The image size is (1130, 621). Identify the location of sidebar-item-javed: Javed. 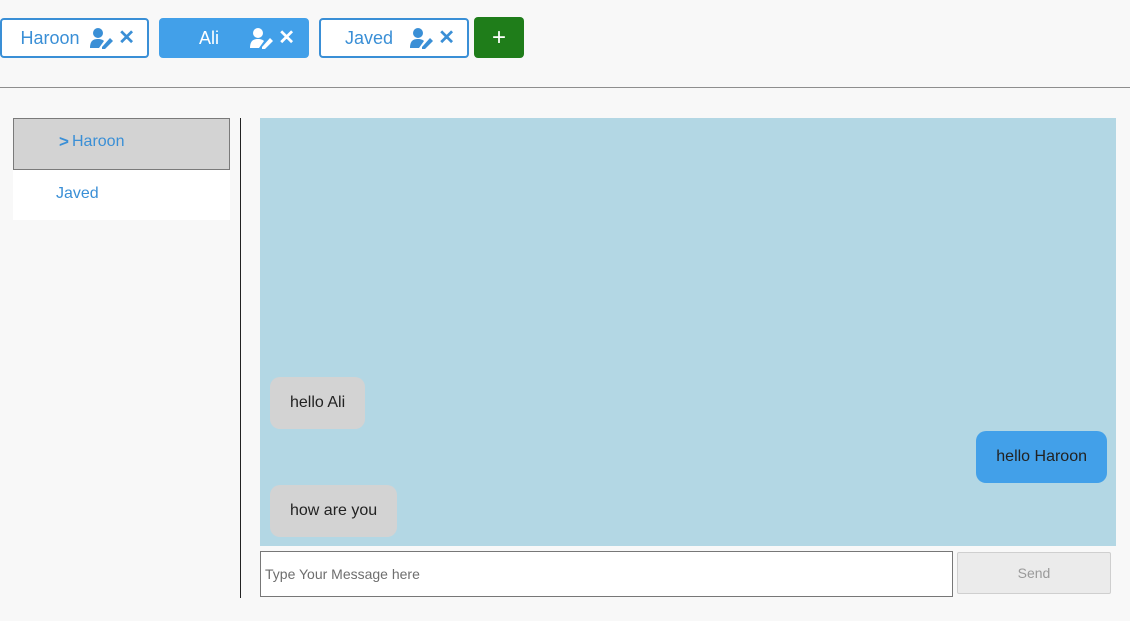
(121, 195).